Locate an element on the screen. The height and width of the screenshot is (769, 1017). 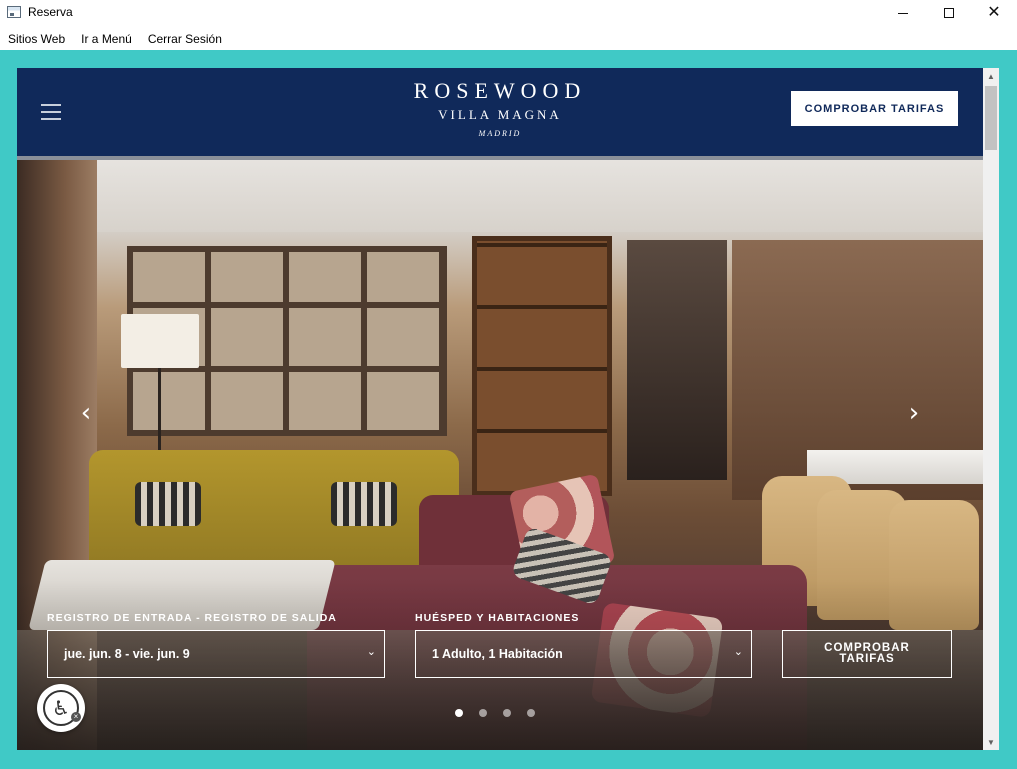
minimize-button is located at coordinates (903, 13).